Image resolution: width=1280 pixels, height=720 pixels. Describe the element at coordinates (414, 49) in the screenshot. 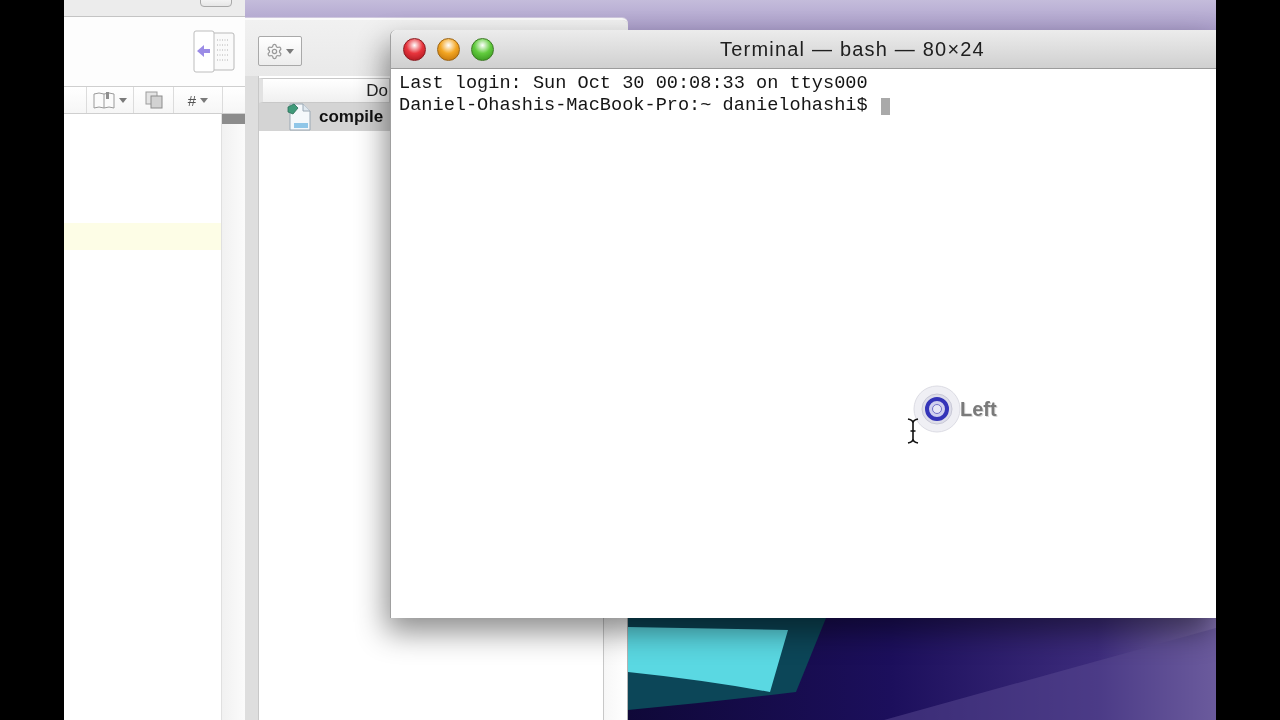

I see `close-button` at that location.